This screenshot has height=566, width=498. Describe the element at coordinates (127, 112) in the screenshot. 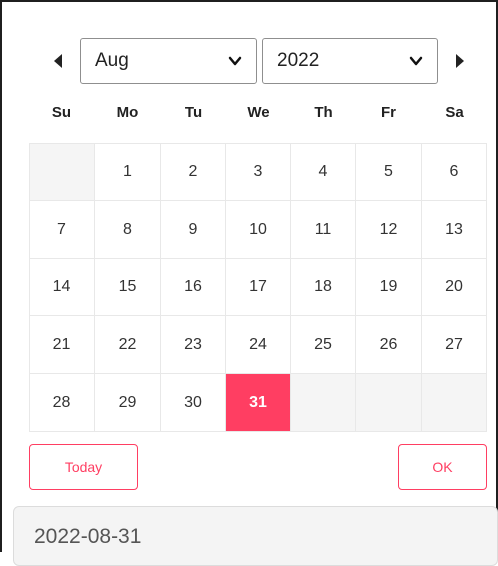

I see `weekday-mo: Mo` at that location.